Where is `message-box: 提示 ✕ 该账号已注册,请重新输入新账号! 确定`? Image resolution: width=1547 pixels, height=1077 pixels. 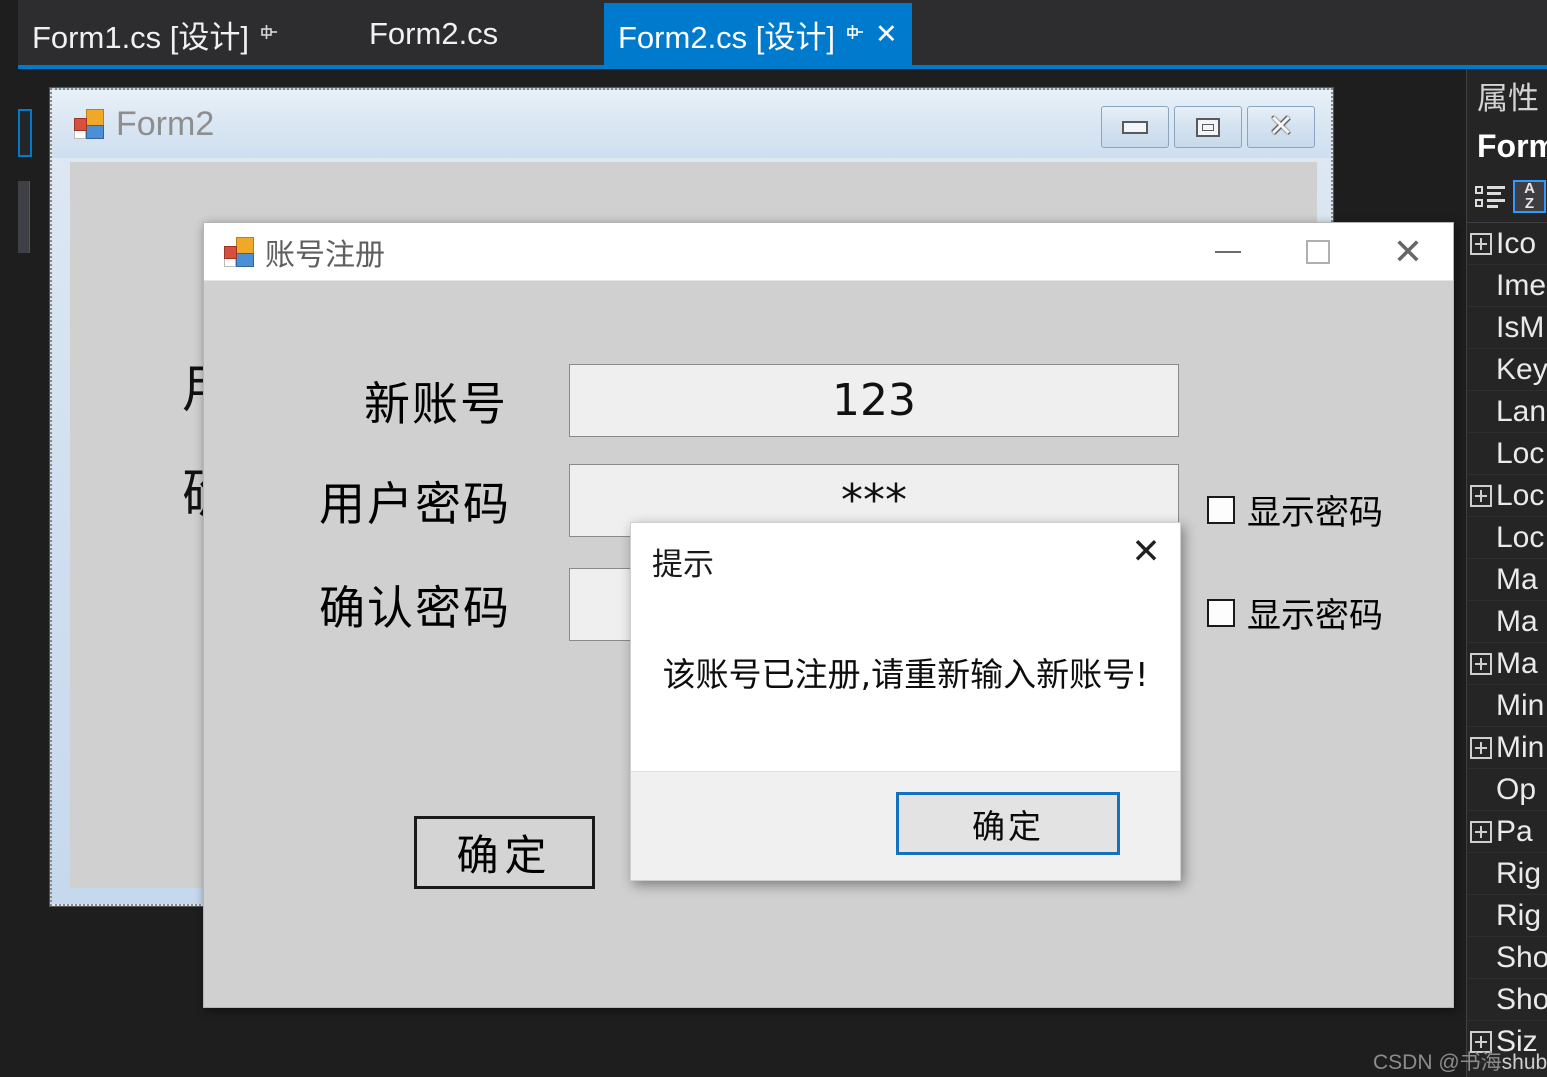
message-box: 提示 ✕ 该账号已注册,请重新输入新账号! 确定 is located at coordinates (905, 701).